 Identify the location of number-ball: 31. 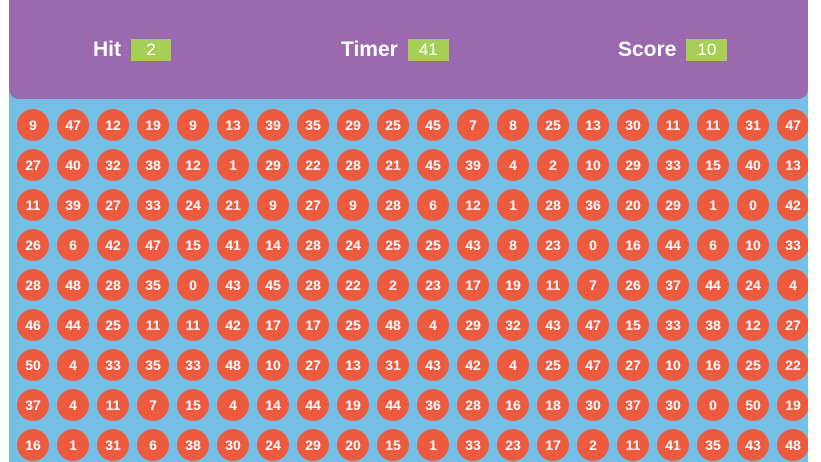
(753, 125).